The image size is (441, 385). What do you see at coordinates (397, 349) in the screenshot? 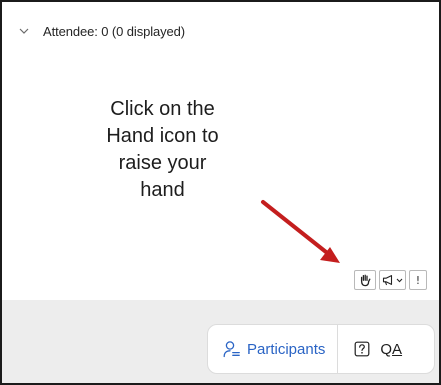
I see `qa-label-a: A` at bounding box center [397, 349].